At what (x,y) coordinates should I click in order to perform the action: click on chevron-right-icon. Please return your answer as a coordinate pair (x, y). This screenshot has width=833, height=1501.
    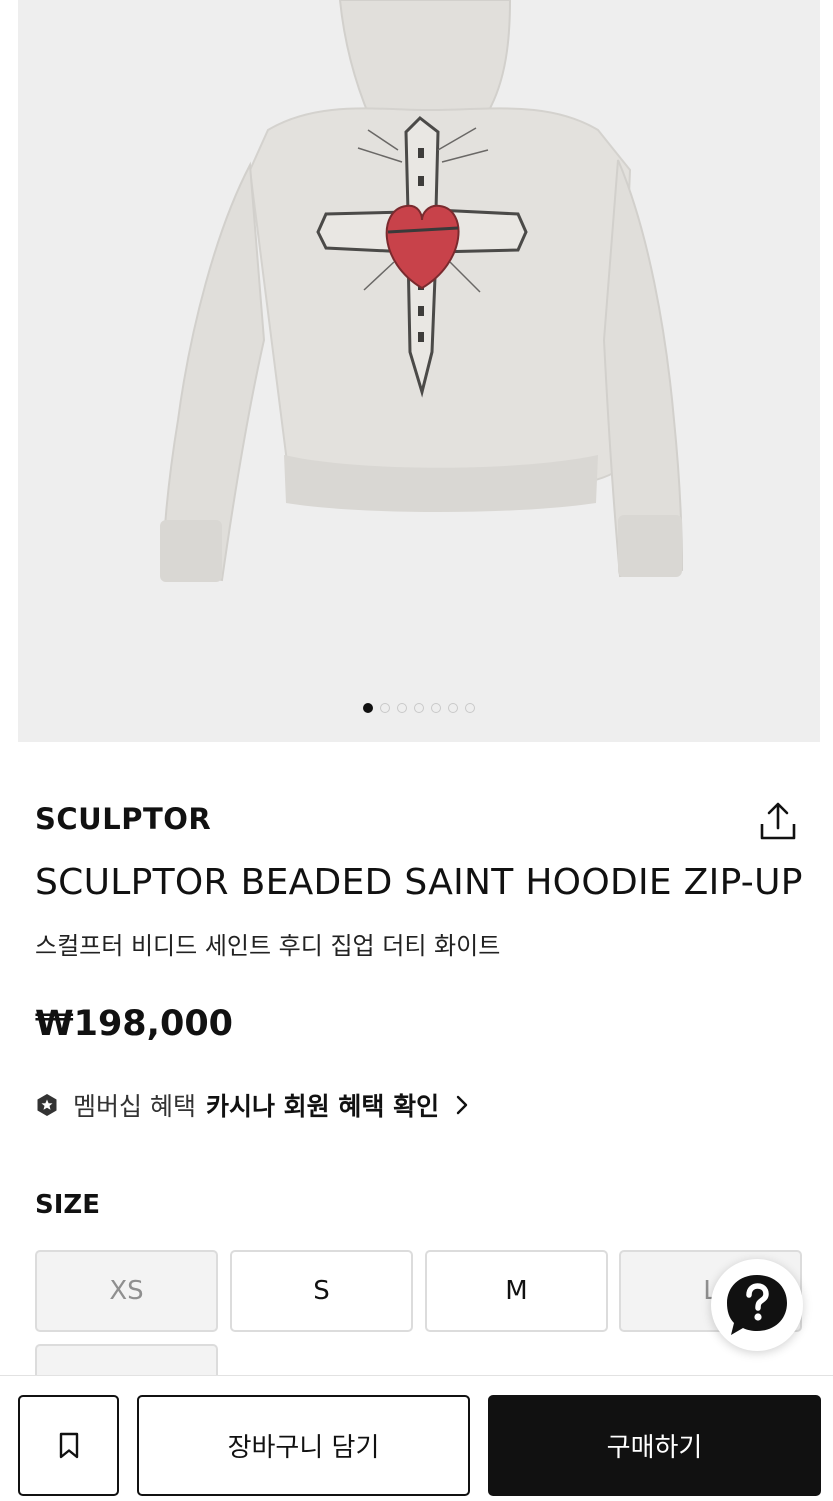
    Looking at the image, I should click on (462, 1105).